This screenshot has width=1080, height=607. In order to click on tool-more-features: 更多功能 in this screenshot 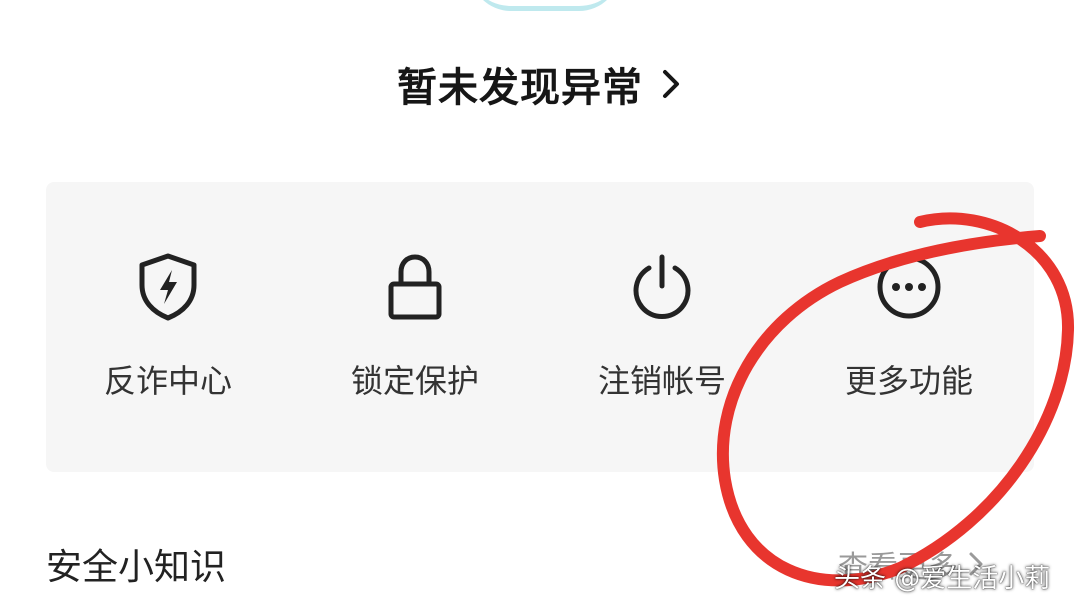, I will do `click(909, 327)`.